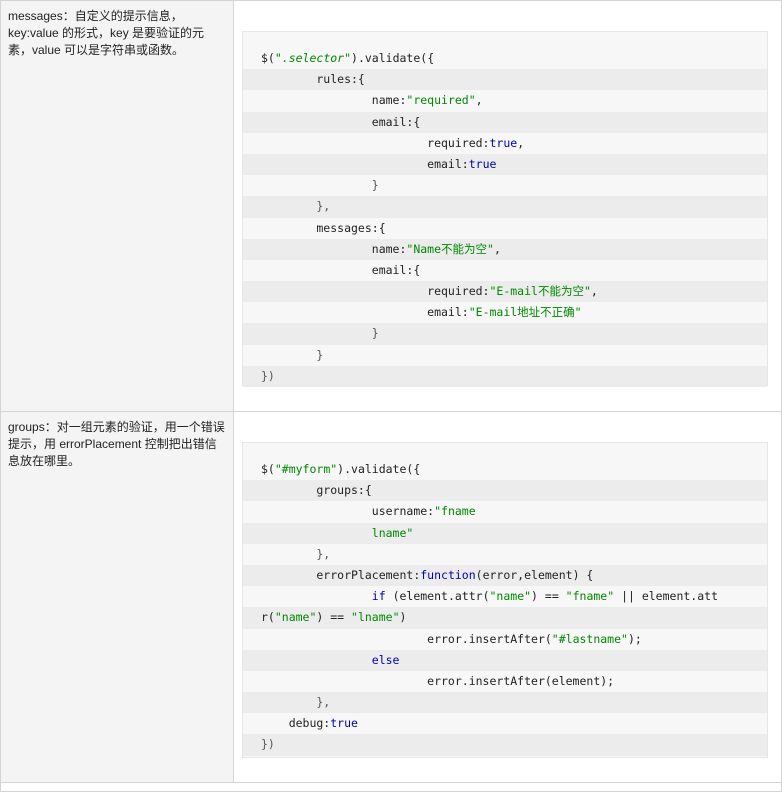 This screenshot has height=792, width=782. What do you see at coordinates (634, 638) in the screenshot?
I see `code-token: );` at bounding box center [634, 638].